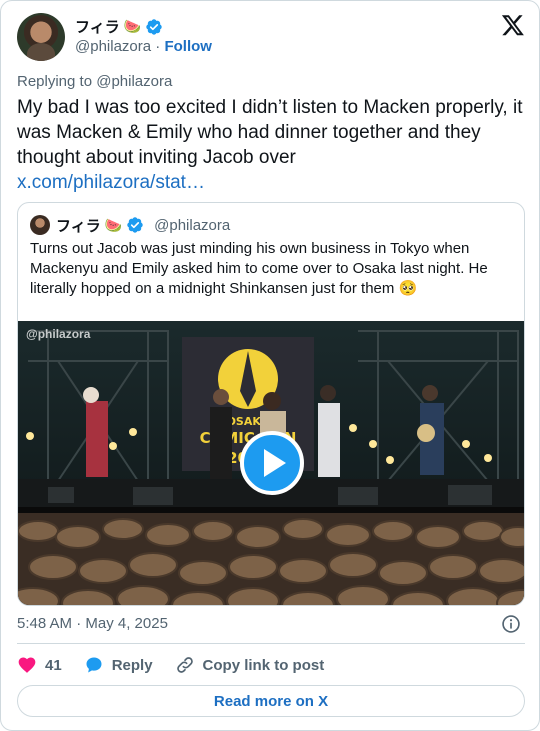 This screenshot has width=540, height=731. Describe the element at coordinates (154, 26) in the screenshot. I see `verified-badge-icon` at that location.